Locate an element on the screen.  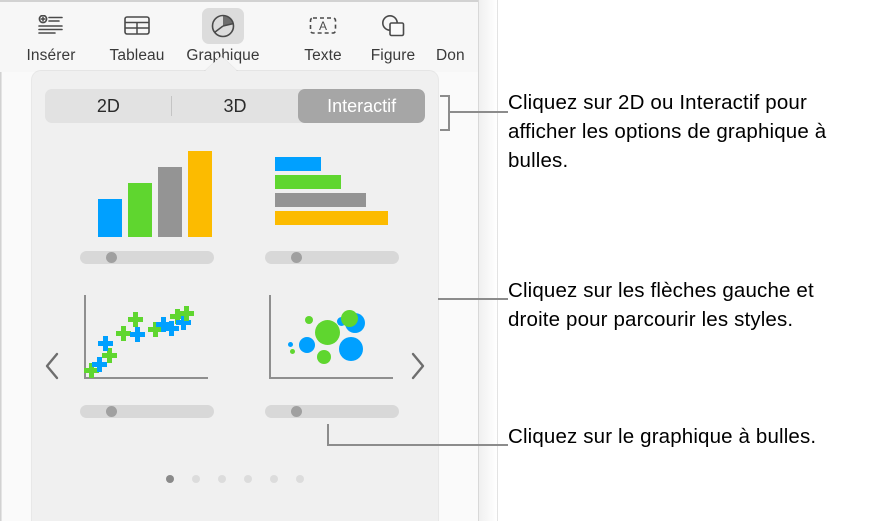
chart-dimension-segmented-control: 2D 3D Interactif is located at coordinates (235, 106).